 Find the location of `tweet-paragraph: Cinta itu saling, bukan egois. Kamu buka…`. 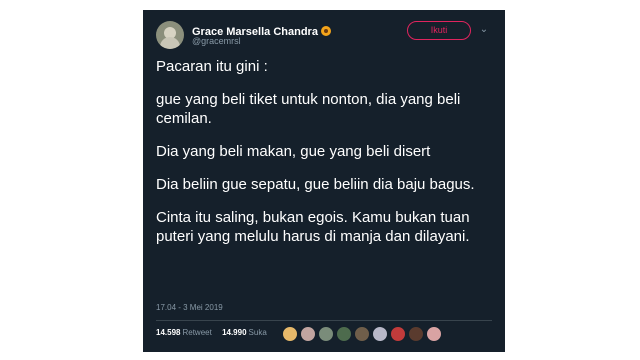

tweet-paragraph: Cinta itu saling, bukan egois. Kamu buka… is located at coordinates (313, 227).